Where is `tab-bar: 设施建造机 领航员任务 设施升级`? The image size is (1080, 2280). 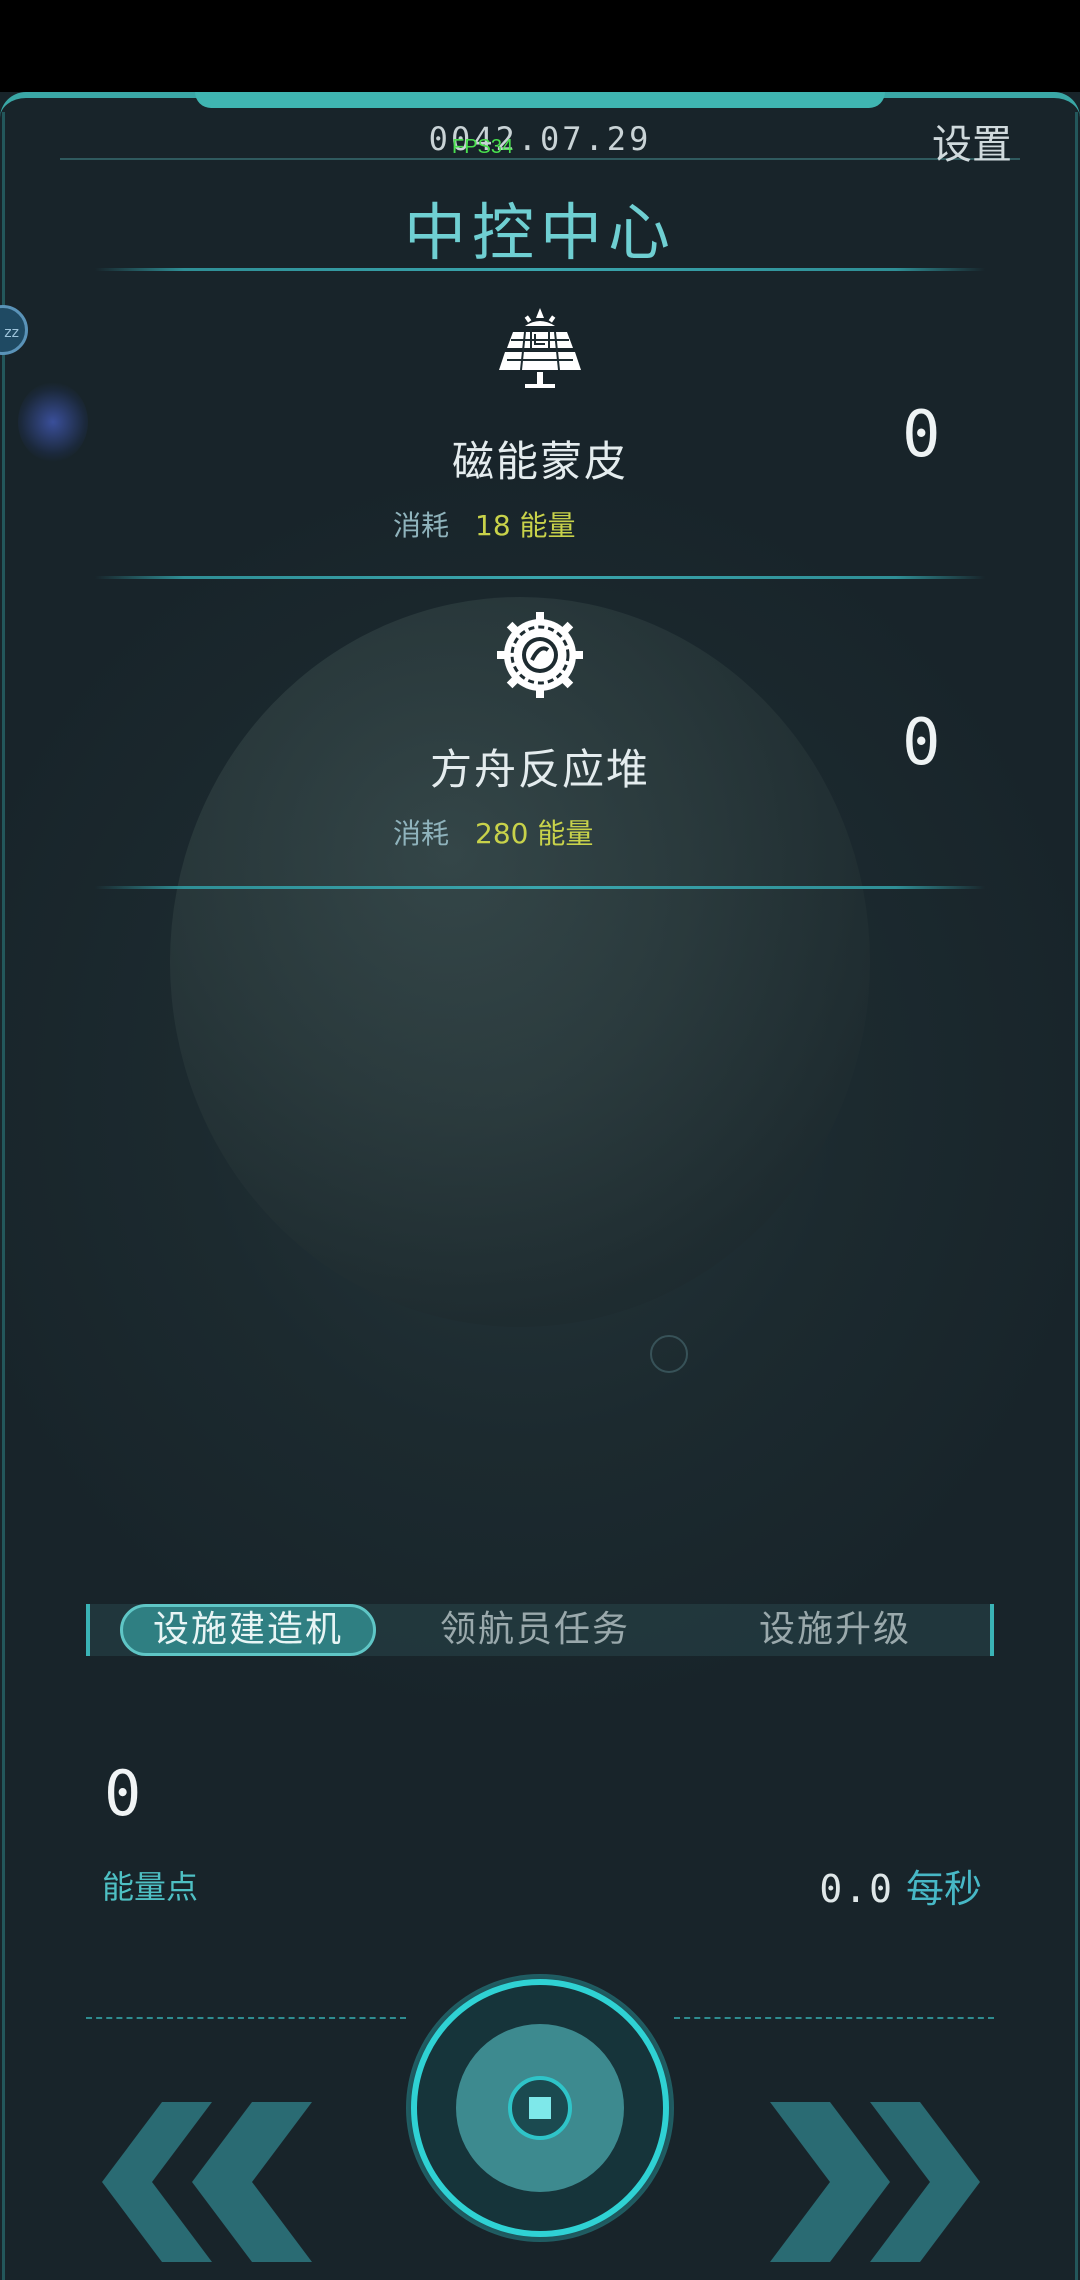
tab-bar: 设施建造机 领航员任务 设施升级 is located at coordinates (540, 1630).